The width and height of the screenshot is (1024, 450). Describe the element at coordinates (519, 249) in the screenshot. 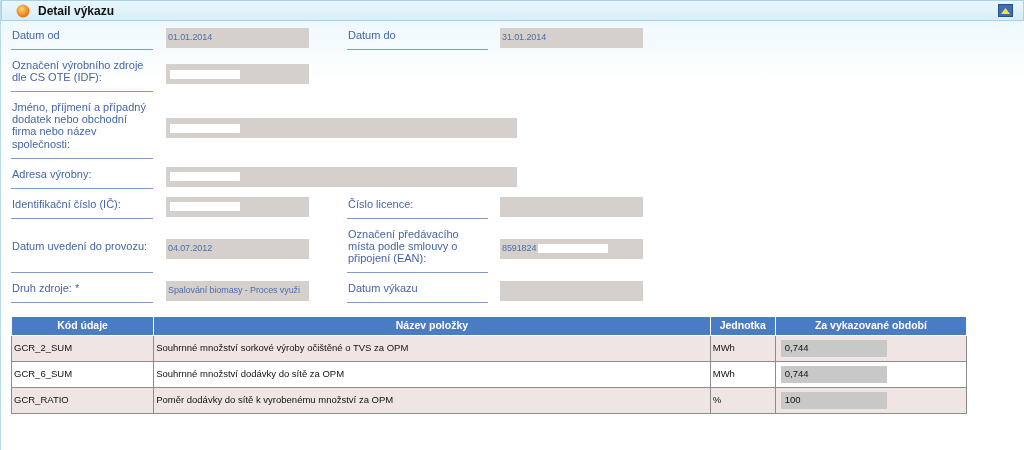

I see `field-value: 8591824` at that location.